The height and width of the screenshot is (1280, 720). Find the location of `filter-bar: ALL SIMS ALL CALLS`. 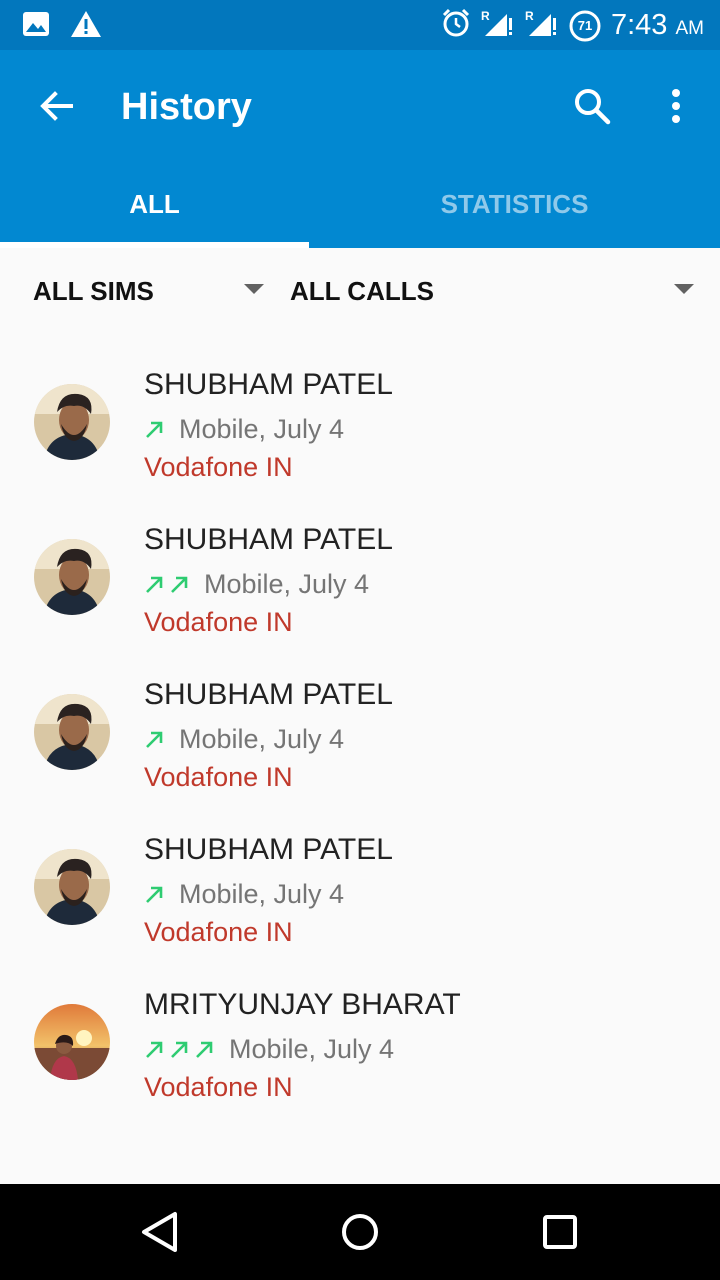

filter-bar: ALL SIMS ALL CALLS is located at coordinates (360, 289).